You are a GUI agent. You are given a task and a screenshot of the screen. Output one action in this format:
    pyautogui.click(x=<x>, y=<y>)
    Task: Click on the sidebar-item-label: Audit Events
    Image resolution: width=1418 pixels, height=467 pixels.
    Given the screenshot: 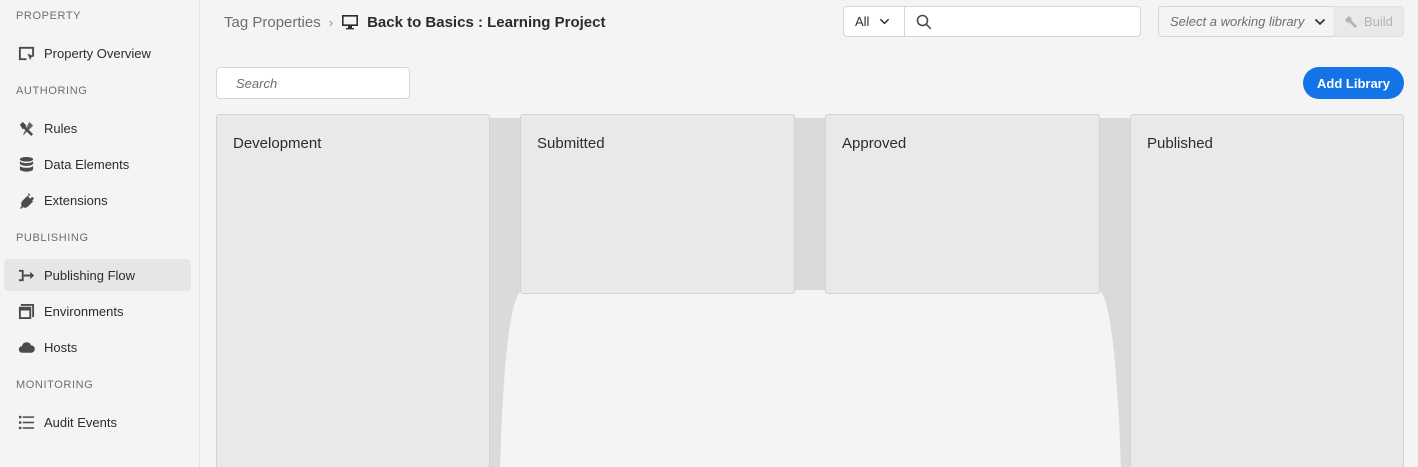 What is the action you would take?
    pyautogui.click(x=80, y=422)
    